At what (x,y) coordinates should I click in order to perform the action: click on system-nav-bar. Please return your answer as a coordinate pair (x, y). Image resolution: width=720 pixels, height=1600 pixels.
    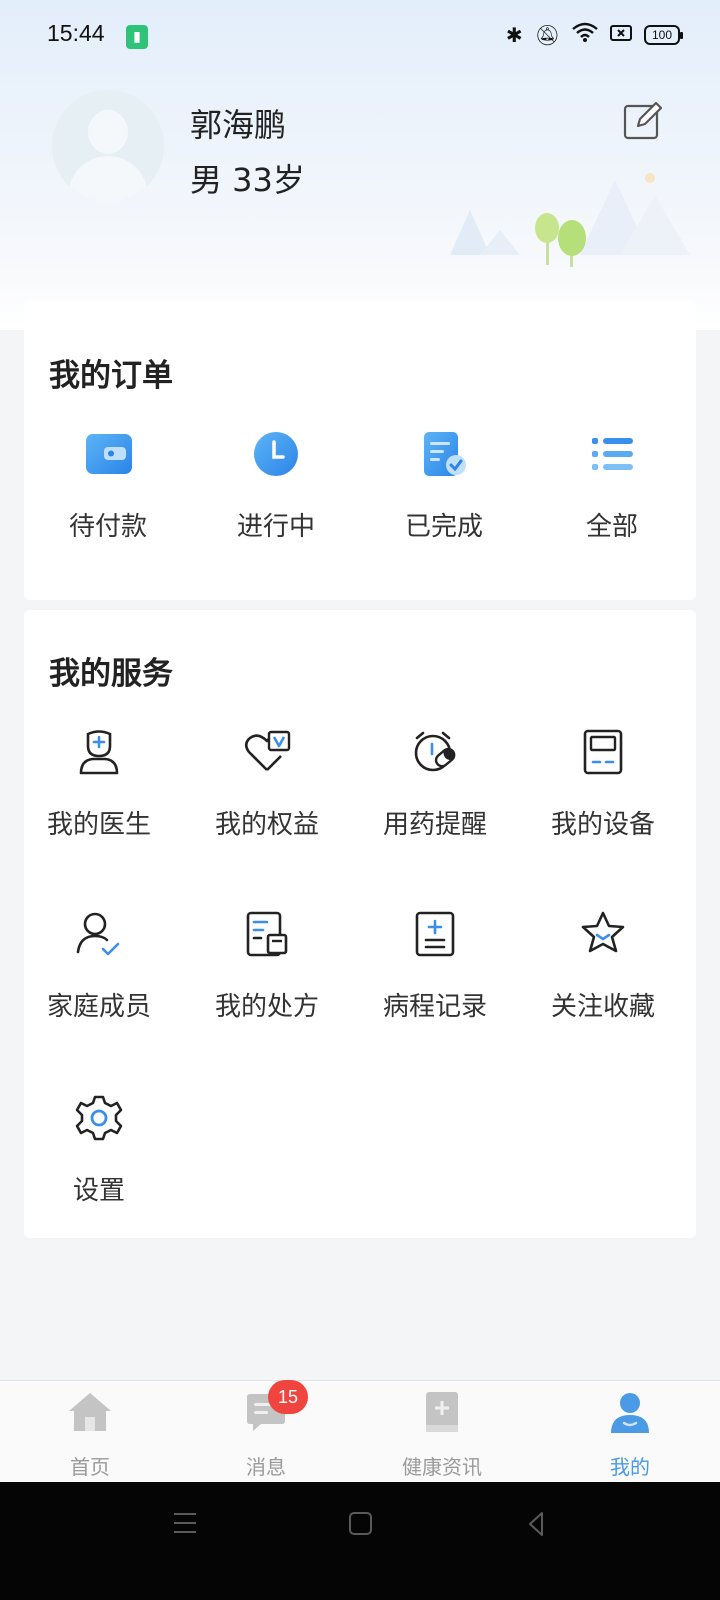
    Looking at the image, I should click on (360, 1541).